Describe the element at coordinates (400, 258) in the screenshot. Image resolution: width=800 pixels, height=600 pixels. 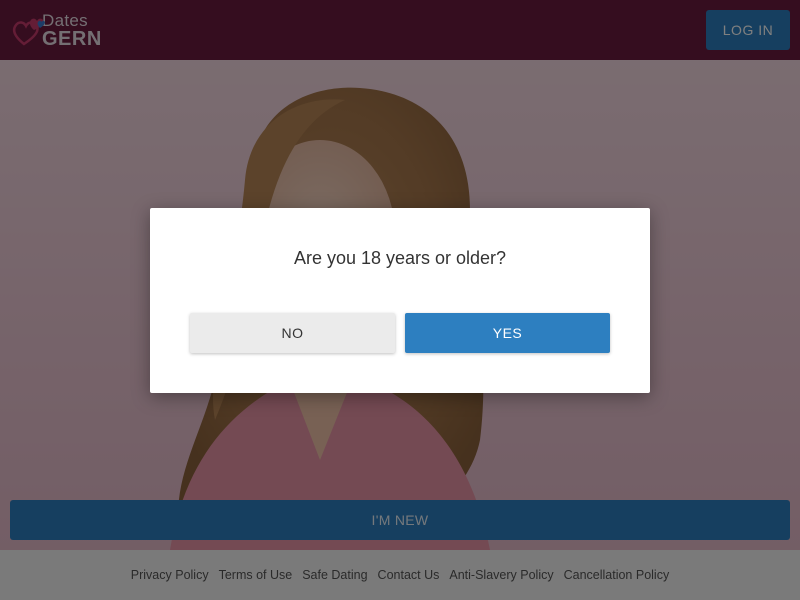
I see `age-question: Are you 18 years or older?` at that location.